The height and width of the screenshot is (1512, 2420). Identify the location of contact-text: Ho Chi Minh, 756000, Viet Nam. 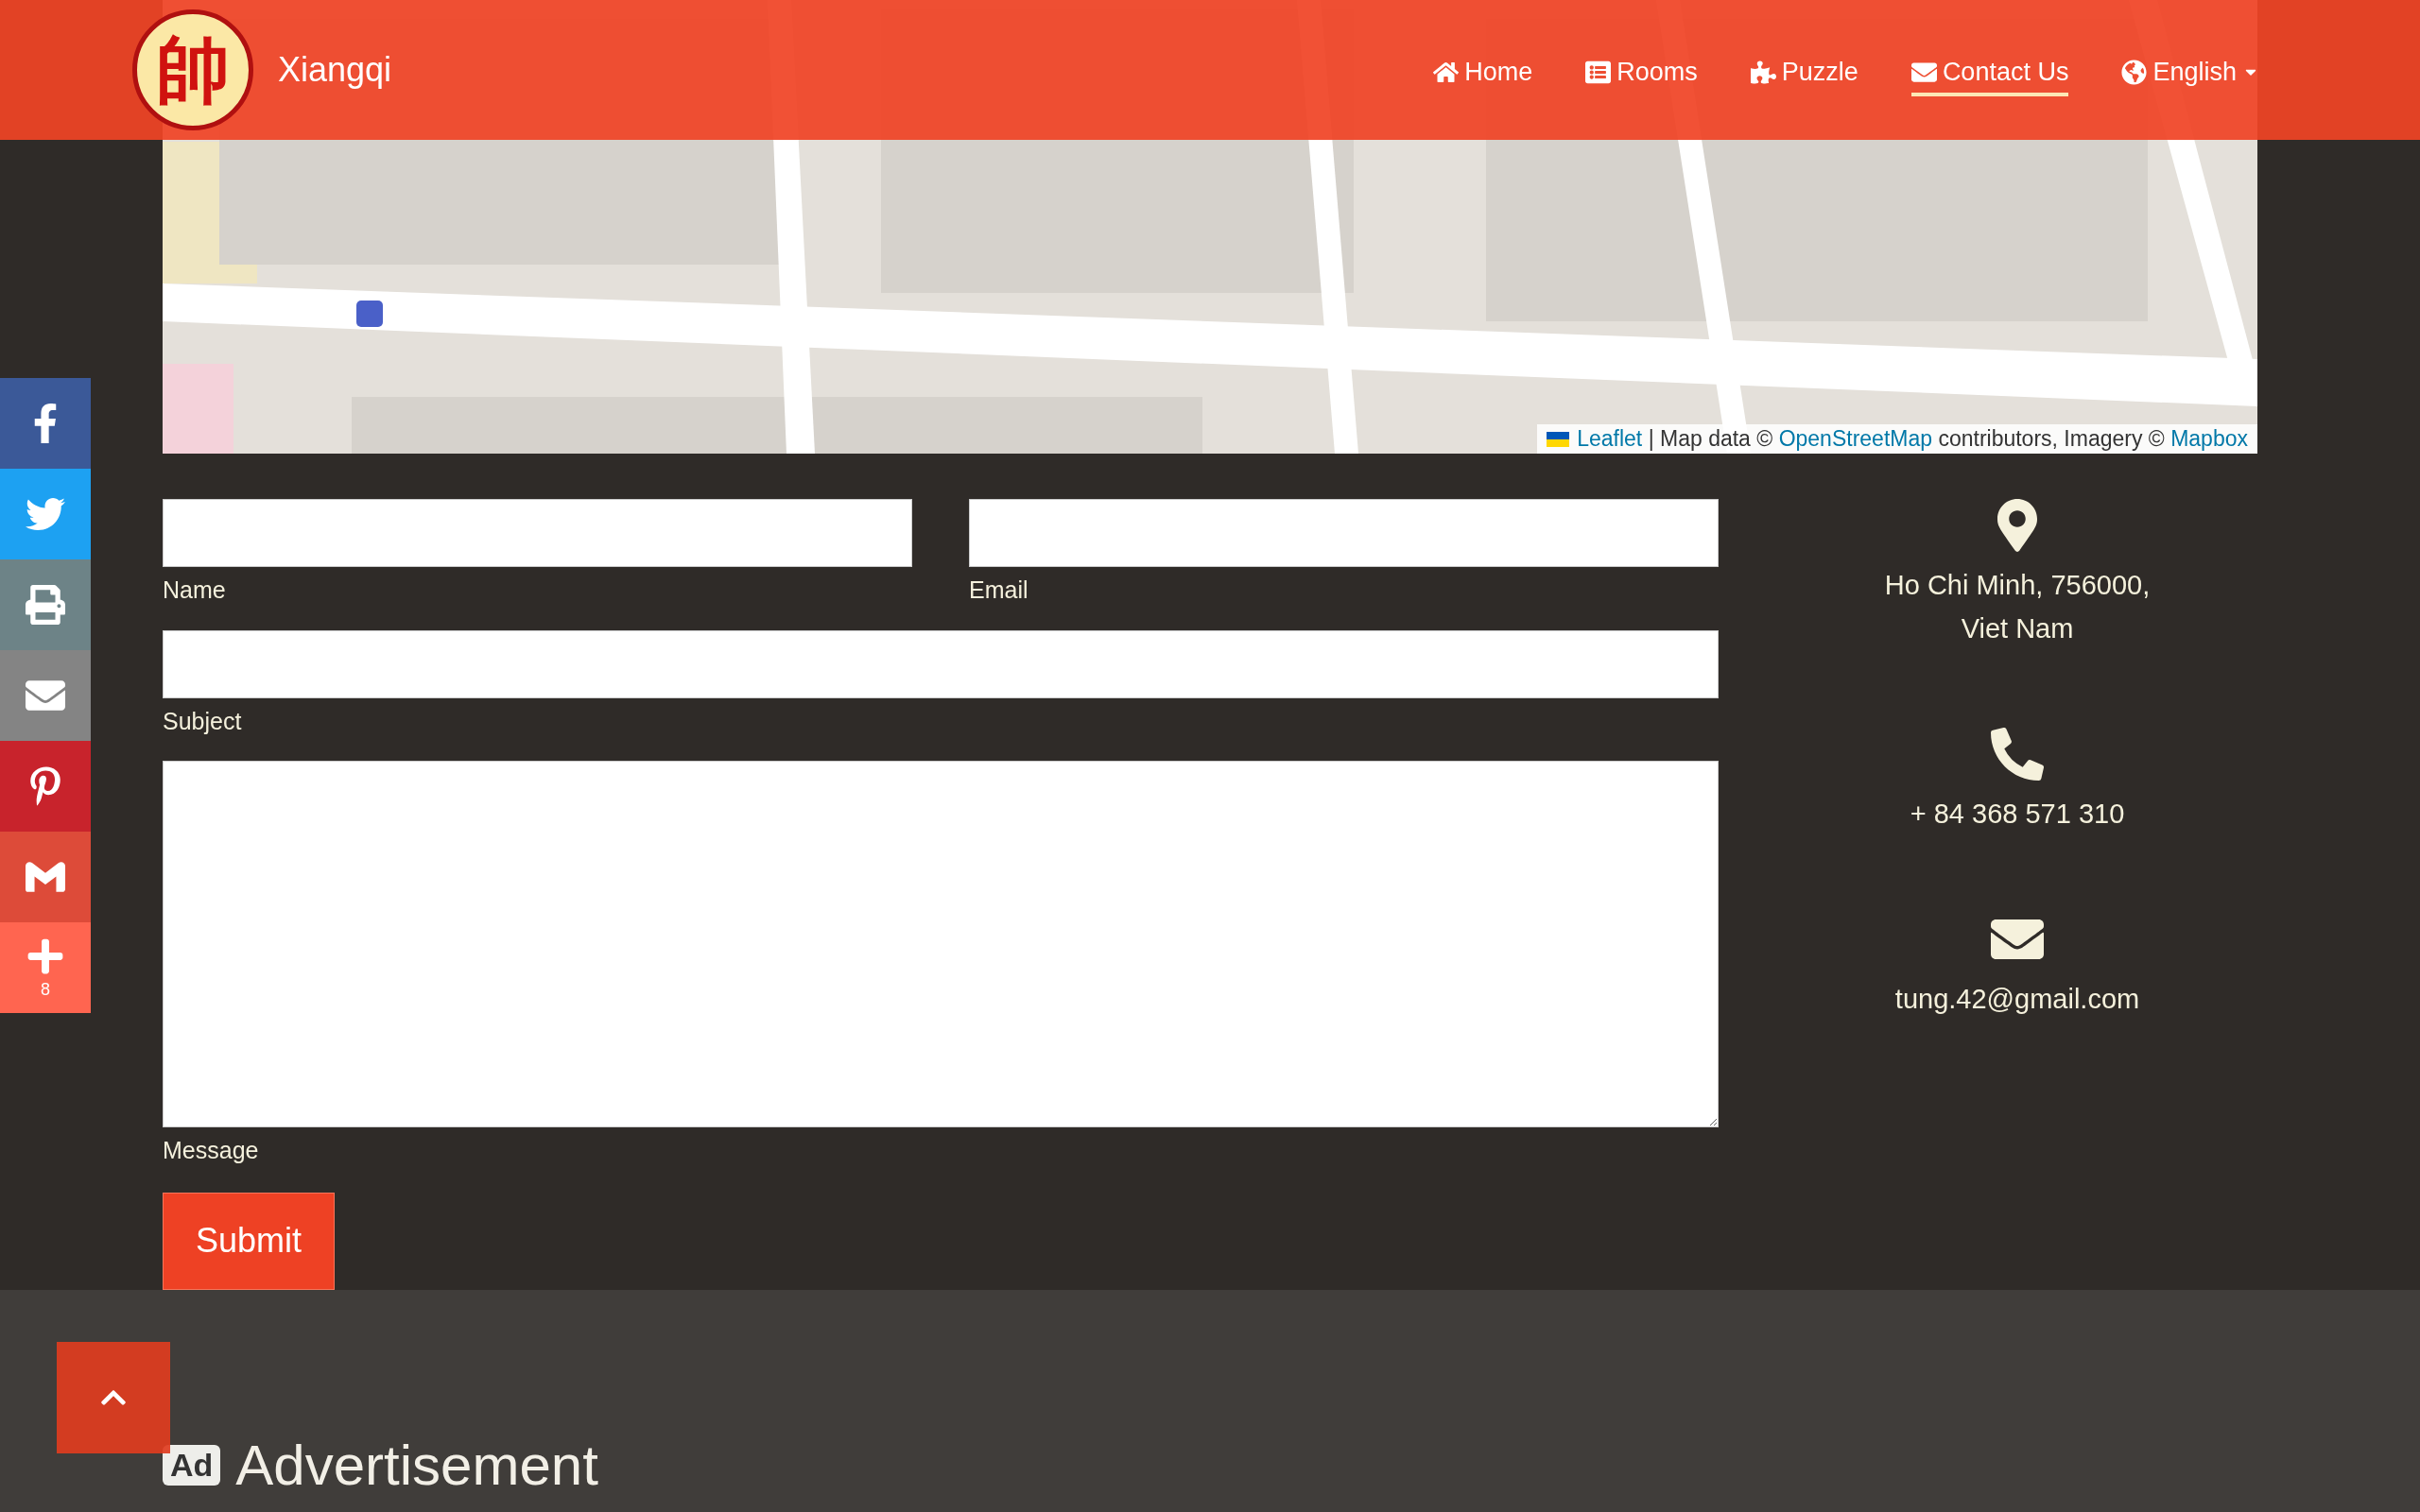
(2017, 607).